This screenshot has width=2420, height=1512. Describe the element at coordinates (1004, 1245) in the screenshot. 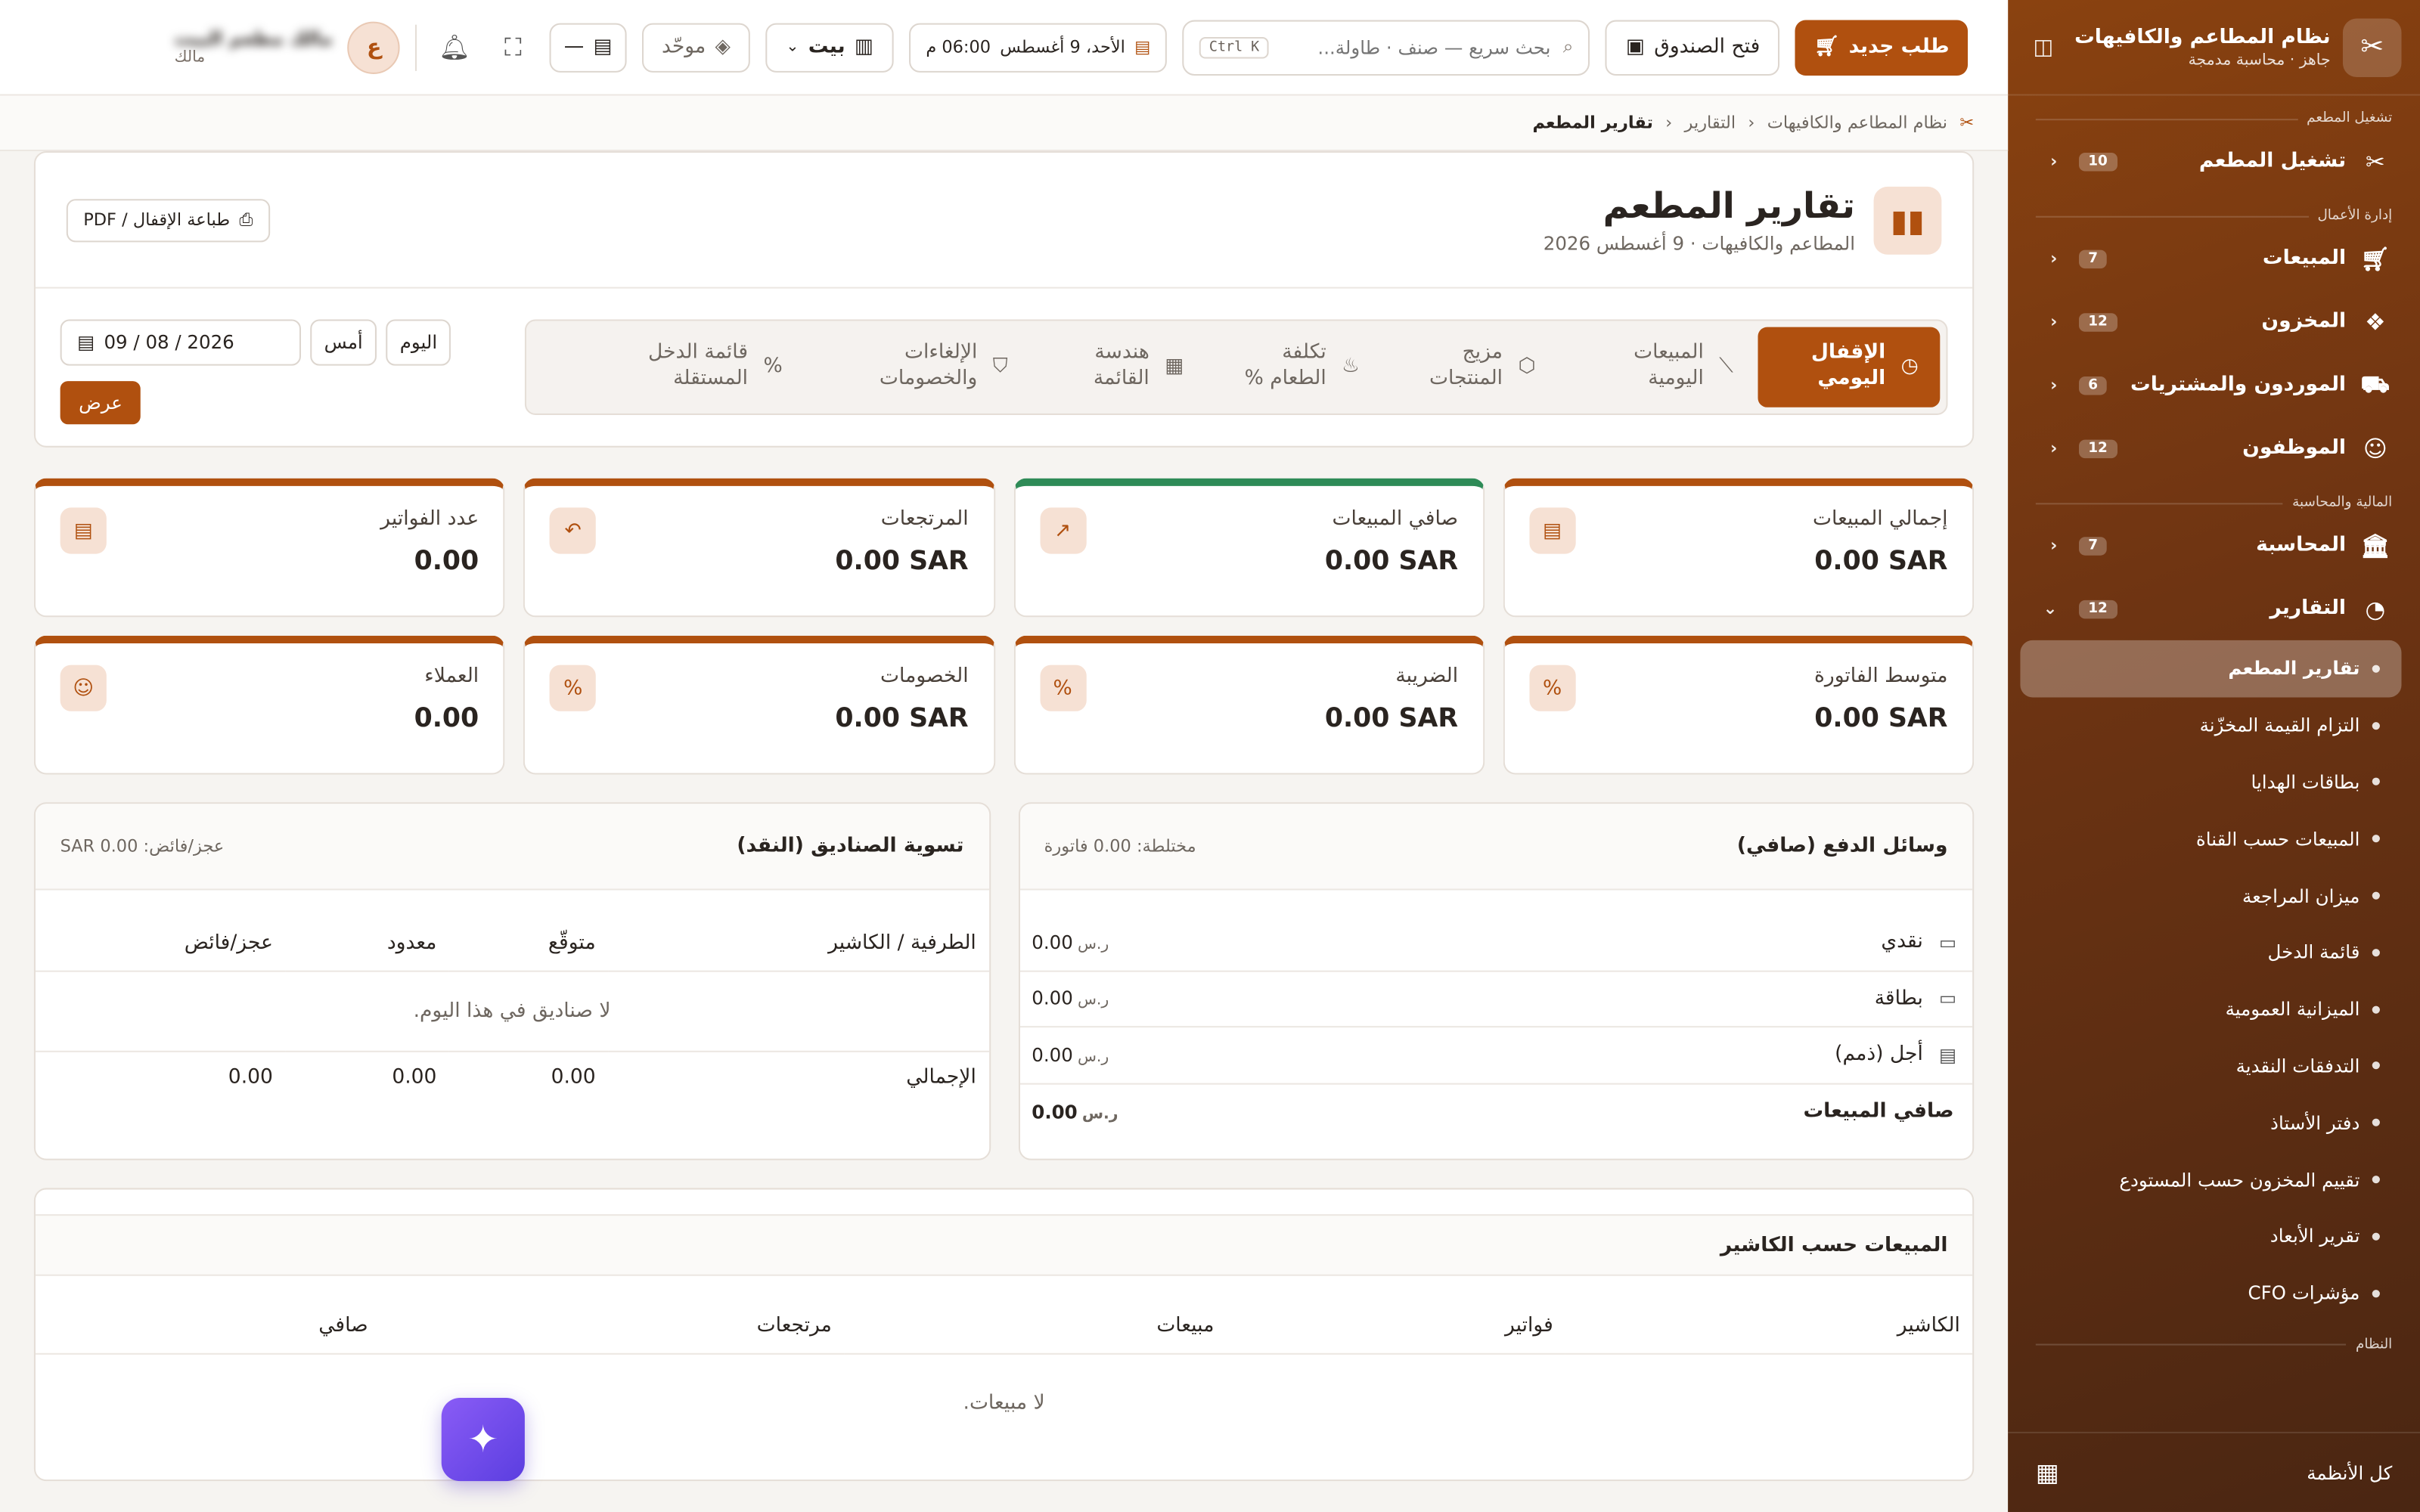

I see `cashier-header: المبيعات حسب الكاشير` at that location.